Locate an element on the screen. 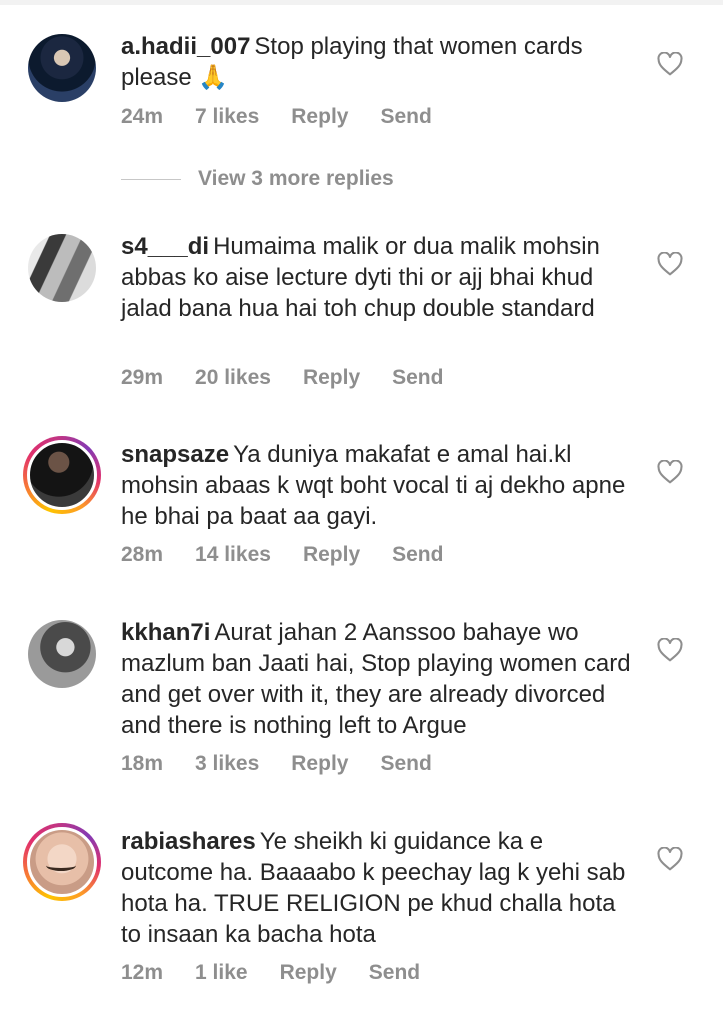 The image size is (723, 1024). comment-meta: 18m 3 likes Reply Send is located at coordinates (292, 764).